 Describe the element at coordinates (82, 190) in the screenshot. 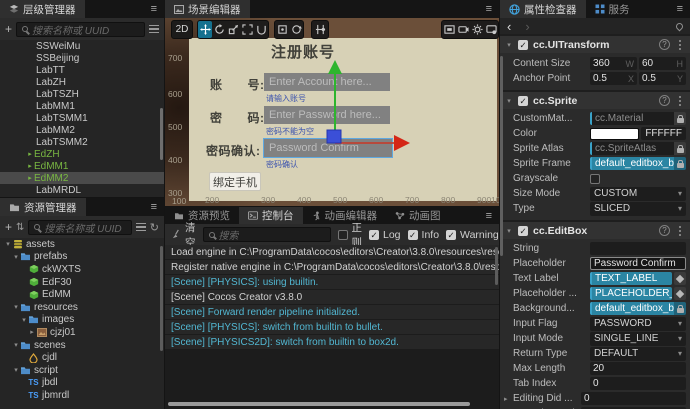

I see `hierarchy-node-LabMRDL: LabMRDL` at that location.